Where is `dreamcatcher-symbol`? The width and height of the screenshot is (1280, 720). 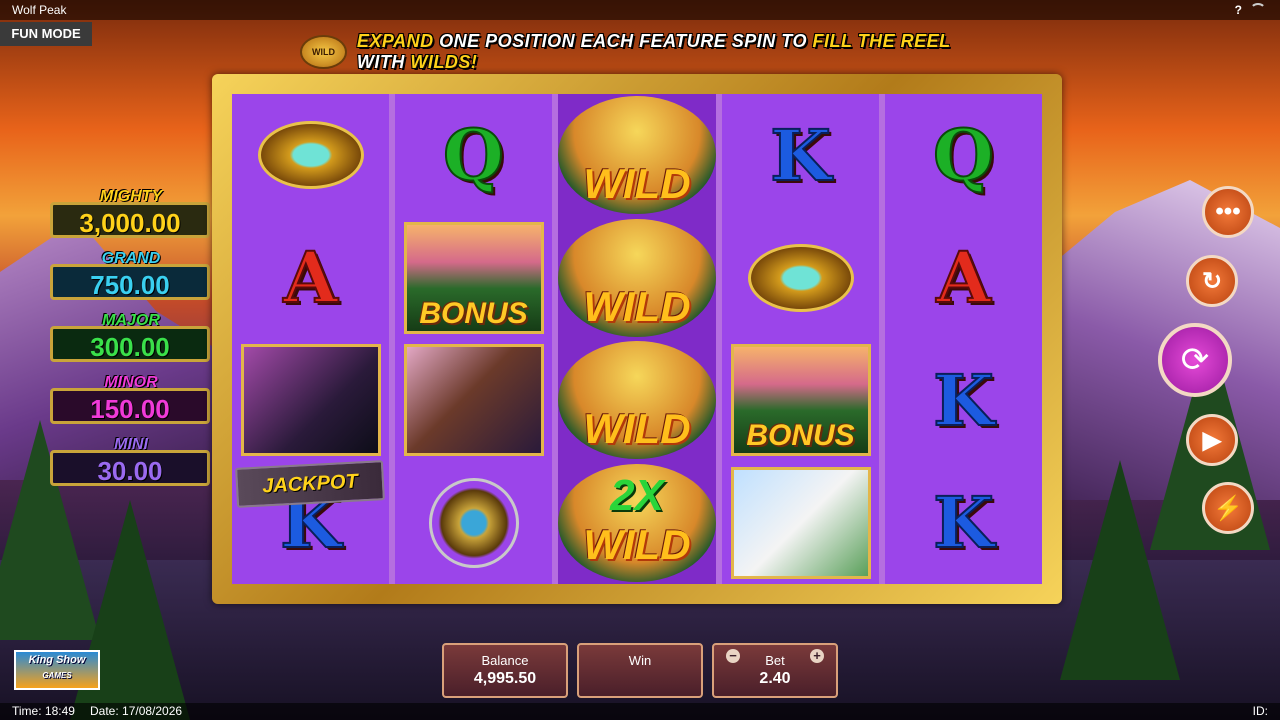
dreamcatcher-symbol is located at coordinates (473, 522).